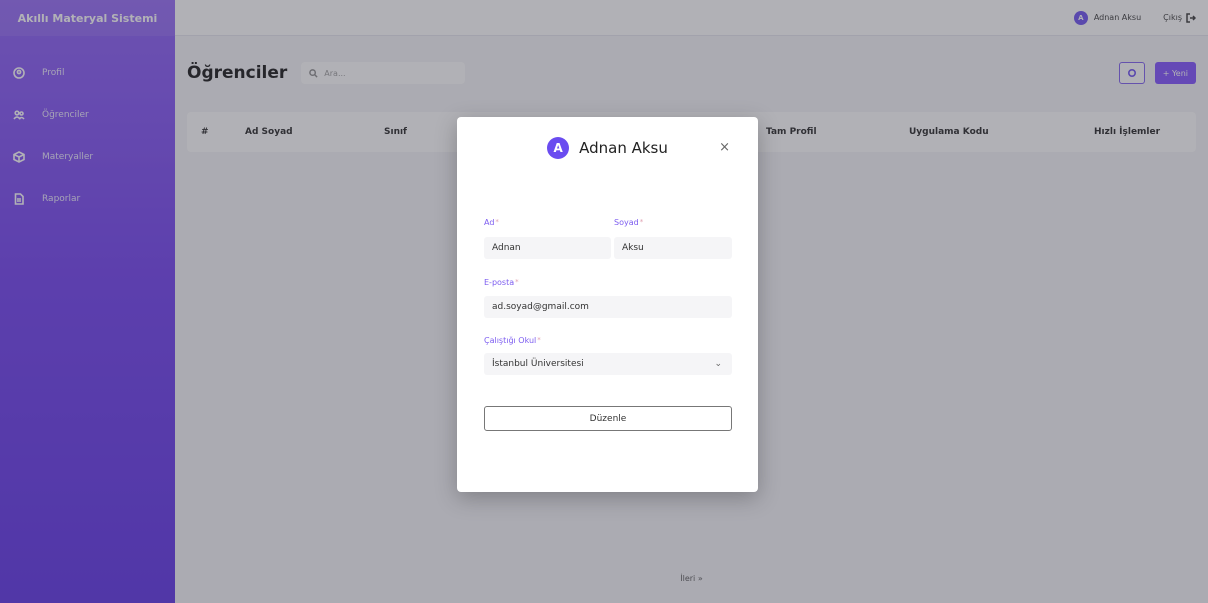 This screenshot has width=1208, height=603. What do you see at coordinates (623, 148) in the screenshot?
I see `modal-title: Adnan Aksu` at bounding box center [623, 148].